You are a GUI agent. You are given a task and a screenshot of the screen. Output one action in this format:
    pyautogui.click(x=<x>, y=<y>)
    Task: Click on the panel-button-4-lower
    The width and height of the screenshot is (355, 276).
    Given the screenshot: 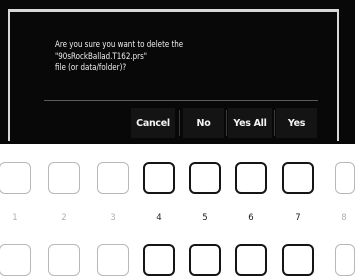 What is the action you would take?
    pyautogui.click(x=159, y=260)
    